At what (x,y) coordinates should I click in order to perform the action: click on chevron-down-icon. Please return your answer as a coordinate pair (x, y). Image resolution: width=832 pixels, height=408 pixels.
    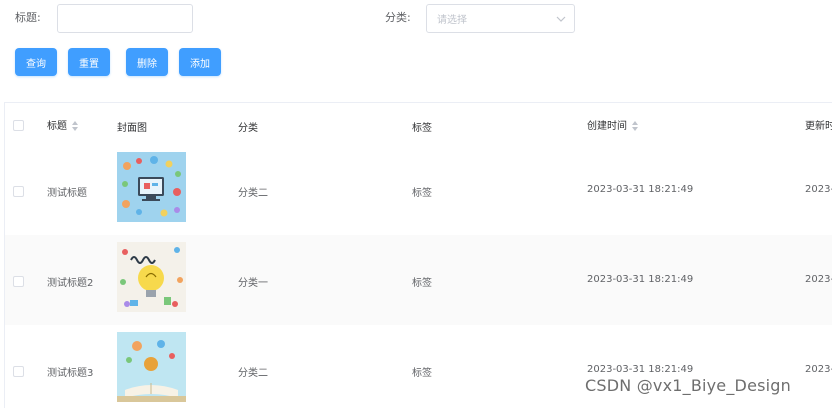
    Looking at the image, I should click on (561, 19).